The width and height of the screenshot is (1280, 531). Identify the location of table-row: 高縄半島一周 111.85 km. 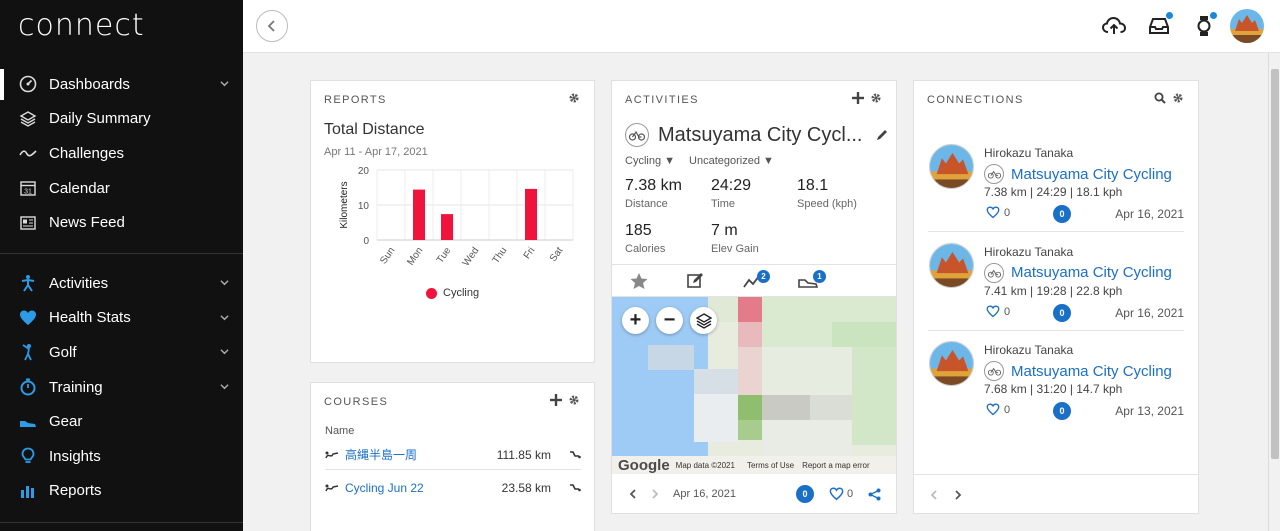
(453, 455).